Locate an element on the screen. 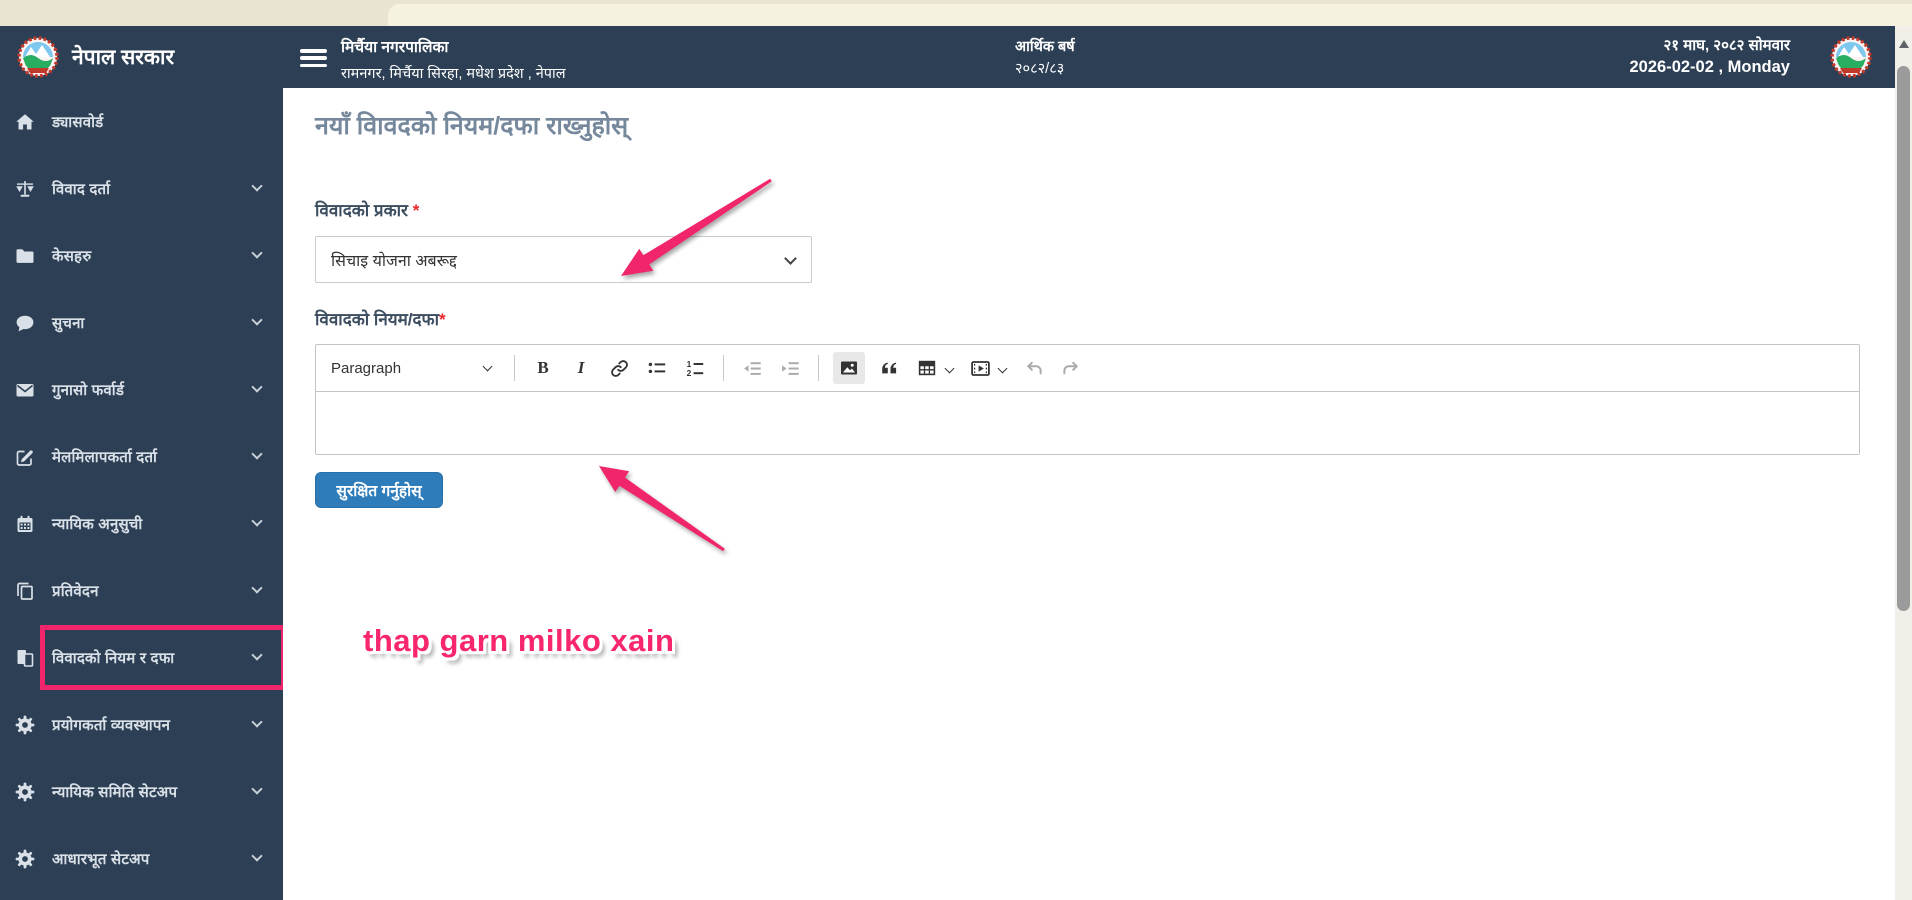  vertical-scrollbar is located at coordinates (1903, 463).